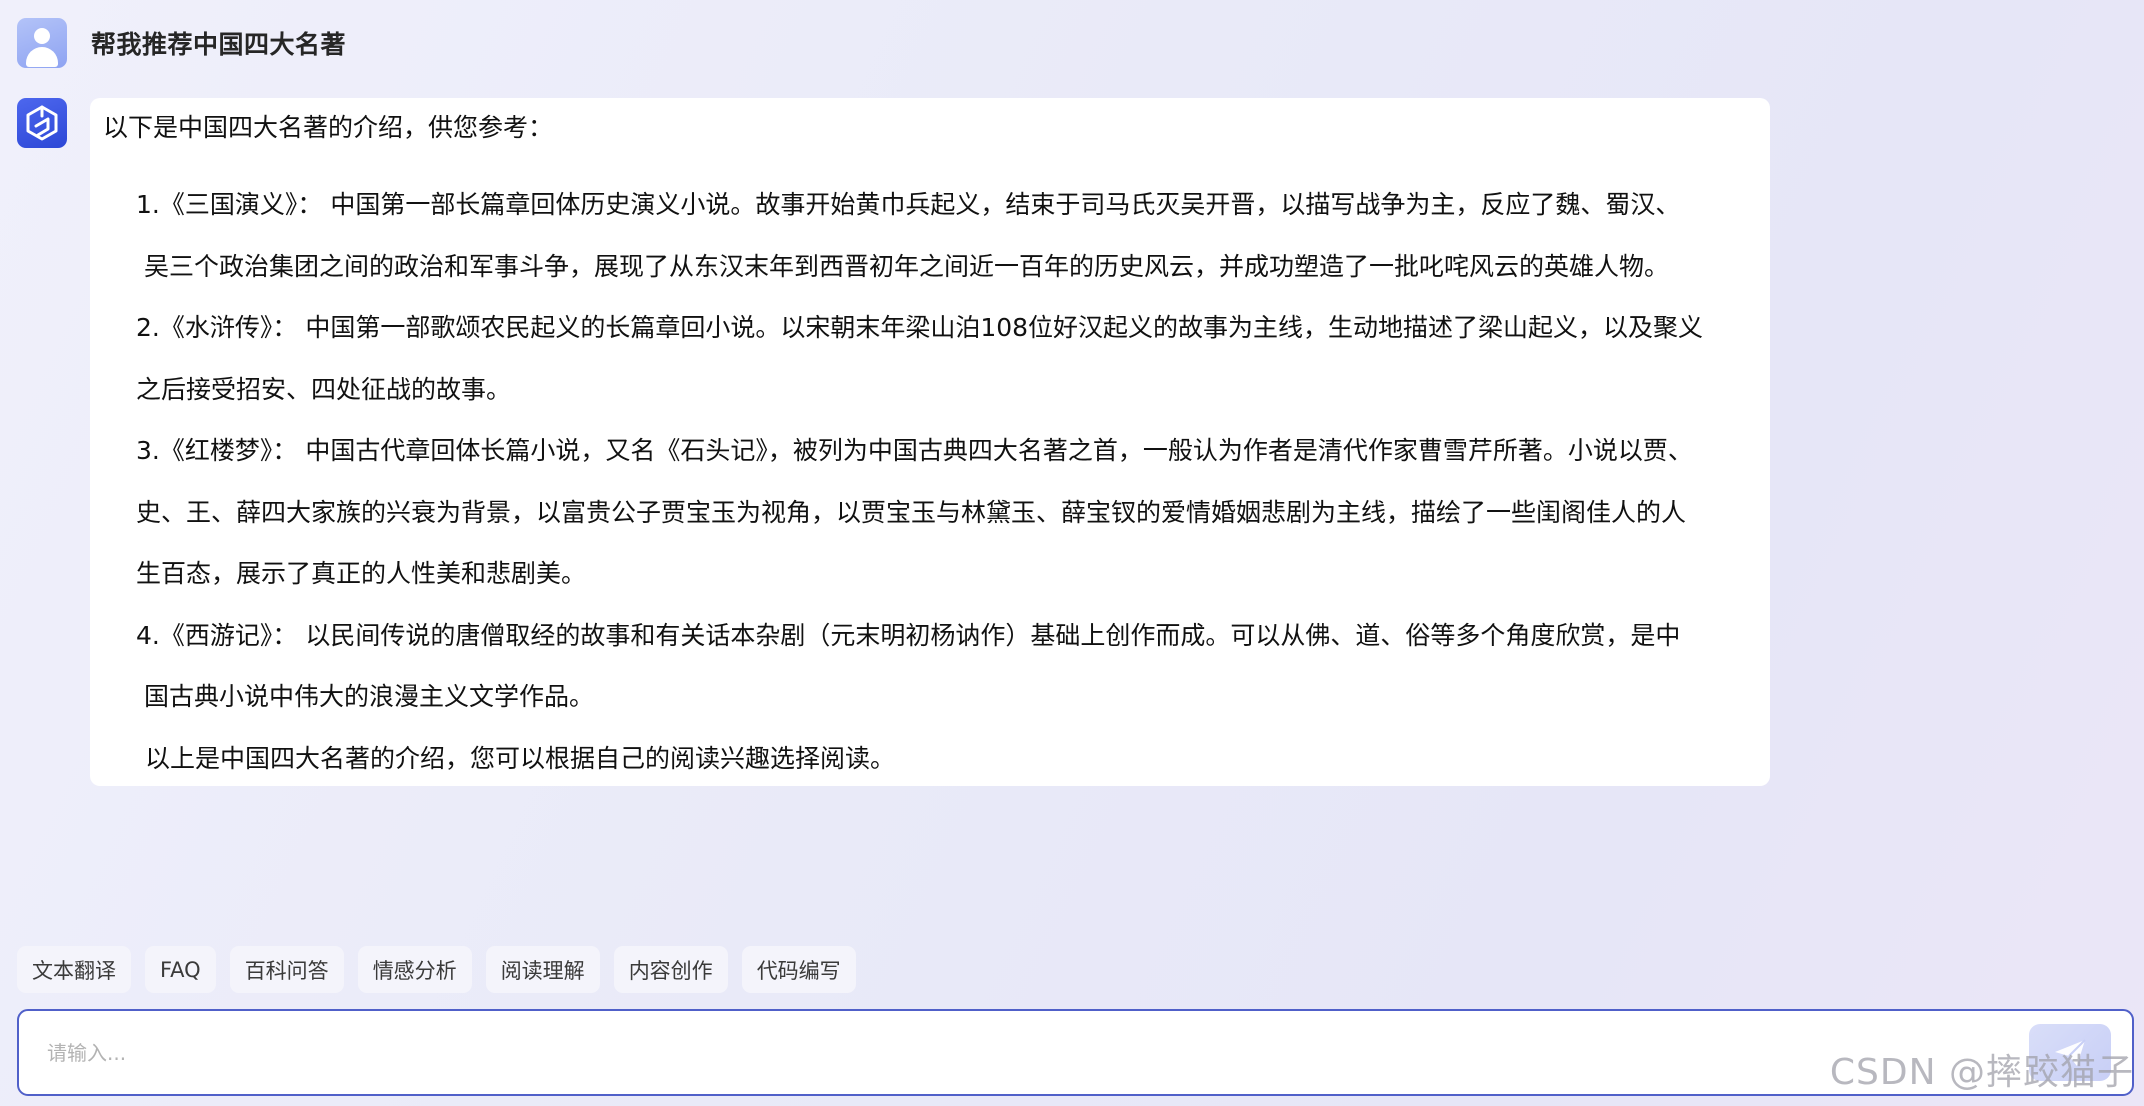  I want to click on user-message-row: 帮我推荐中国四大名著, so click(181, 43).